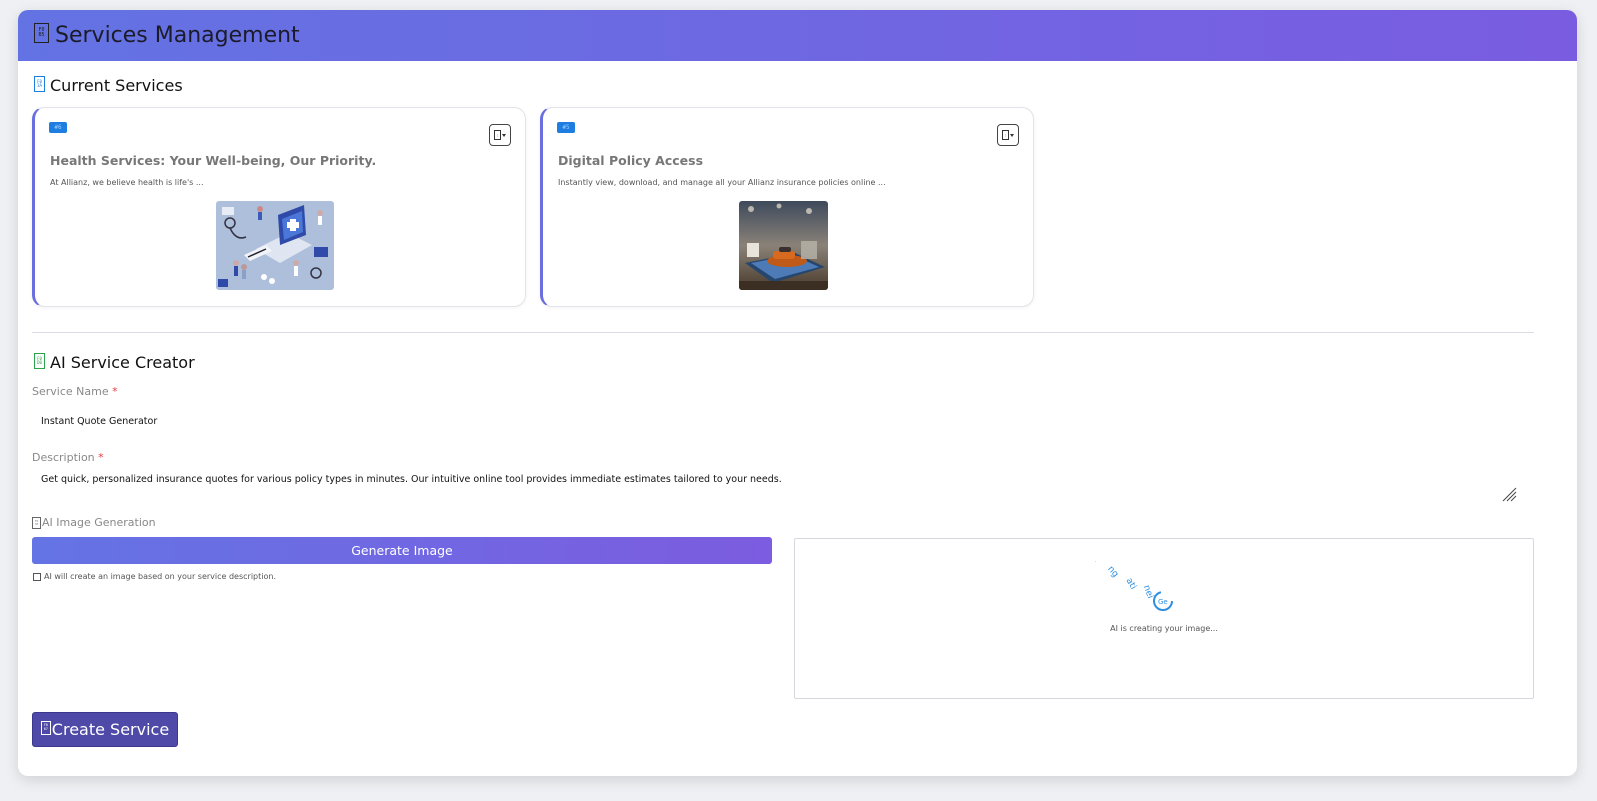  I want to click on plus-icon: F0 67, so click(45, 727).